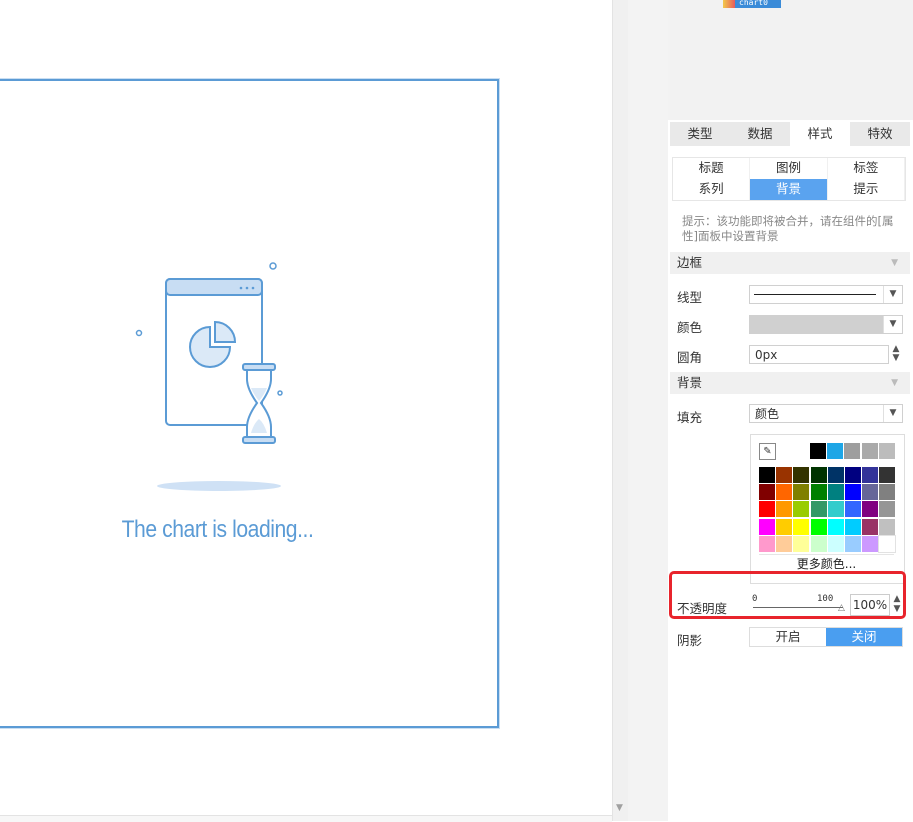 The image size is (913, 822). Describe the element at coordinates (767, 451) in the screenshot. I see `eyedropper-icon: ✎` at that location.